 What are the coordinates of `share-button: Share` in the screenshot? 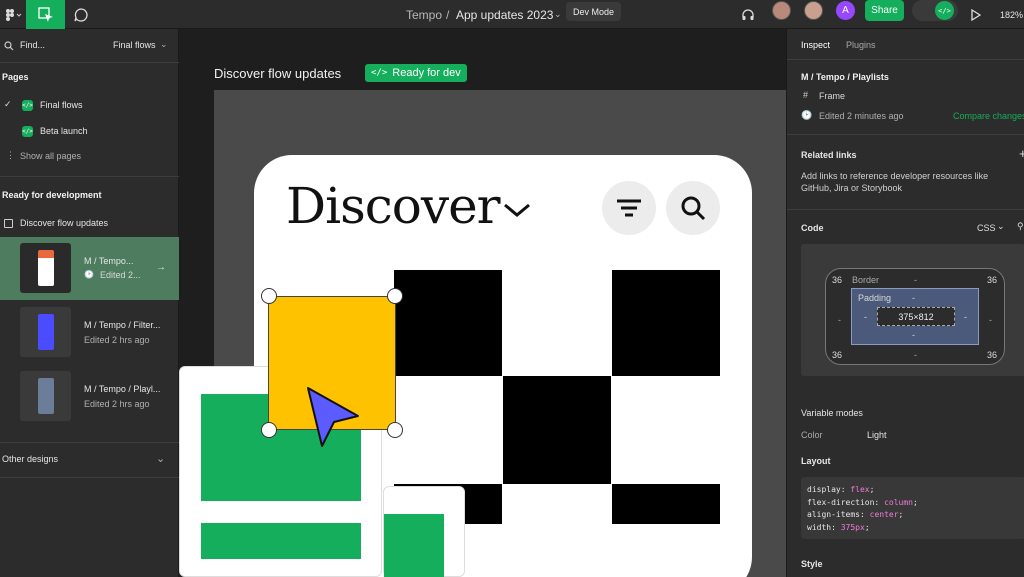 It's located at (884, 10).